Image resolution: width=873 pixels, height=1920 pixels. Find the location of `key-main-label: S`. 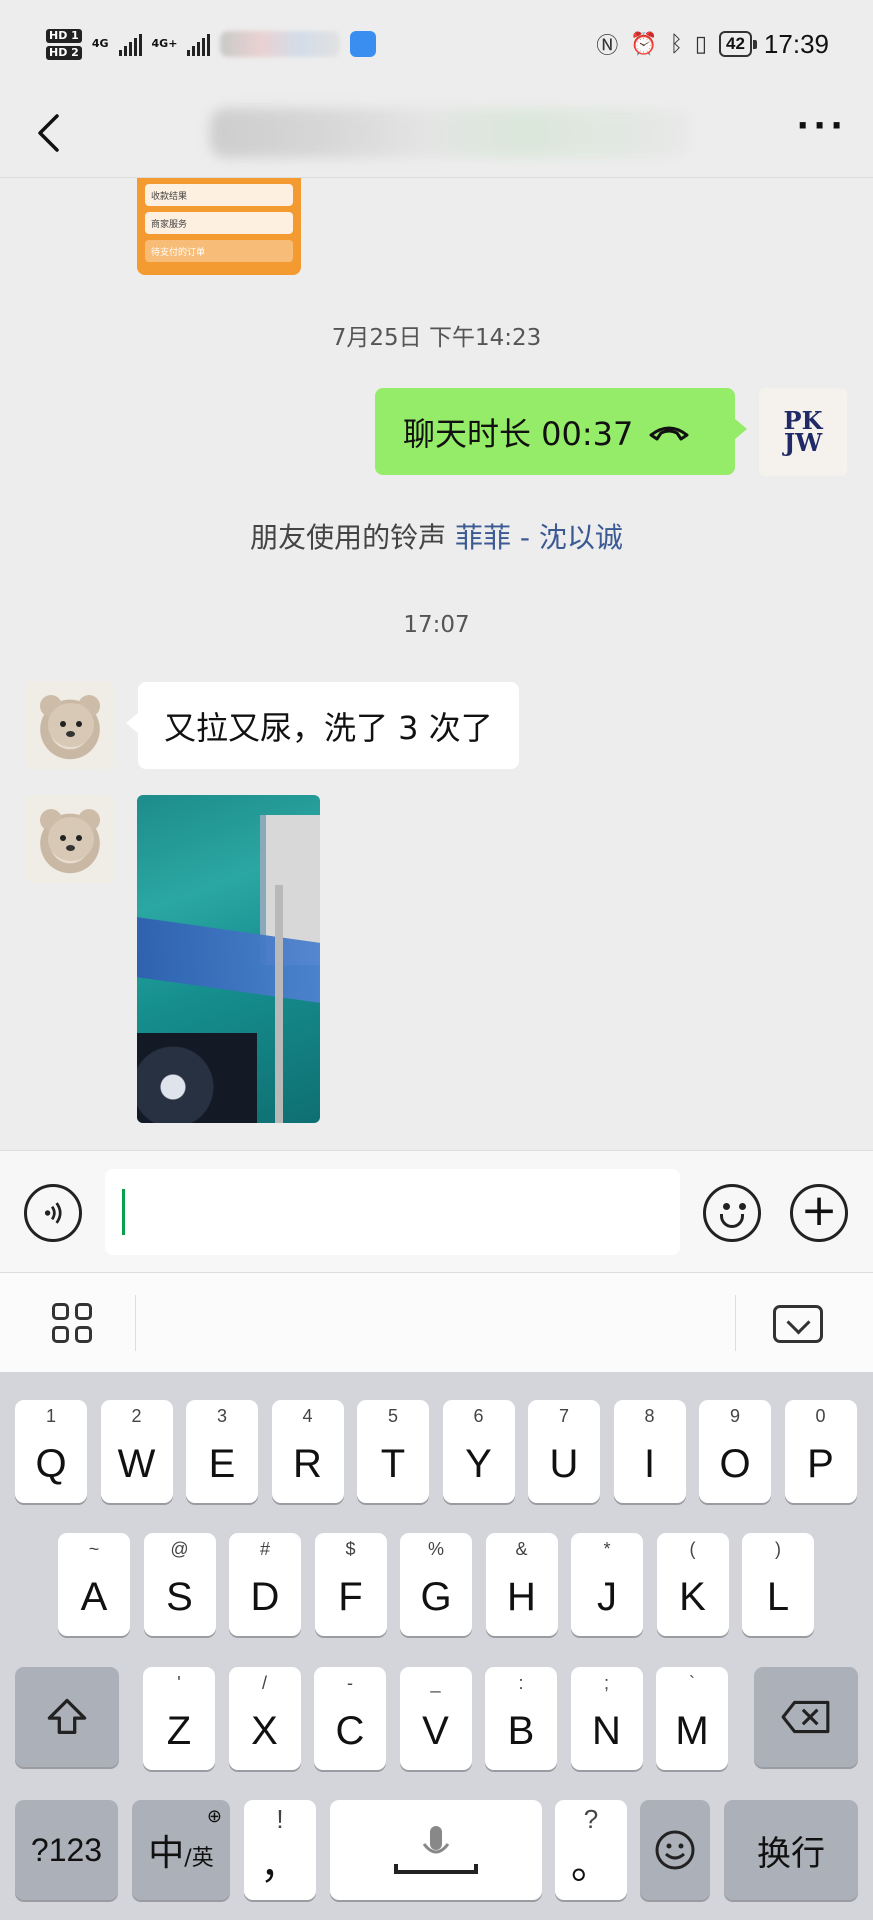

key-main-label: S is located at coordinates (179, 1597).